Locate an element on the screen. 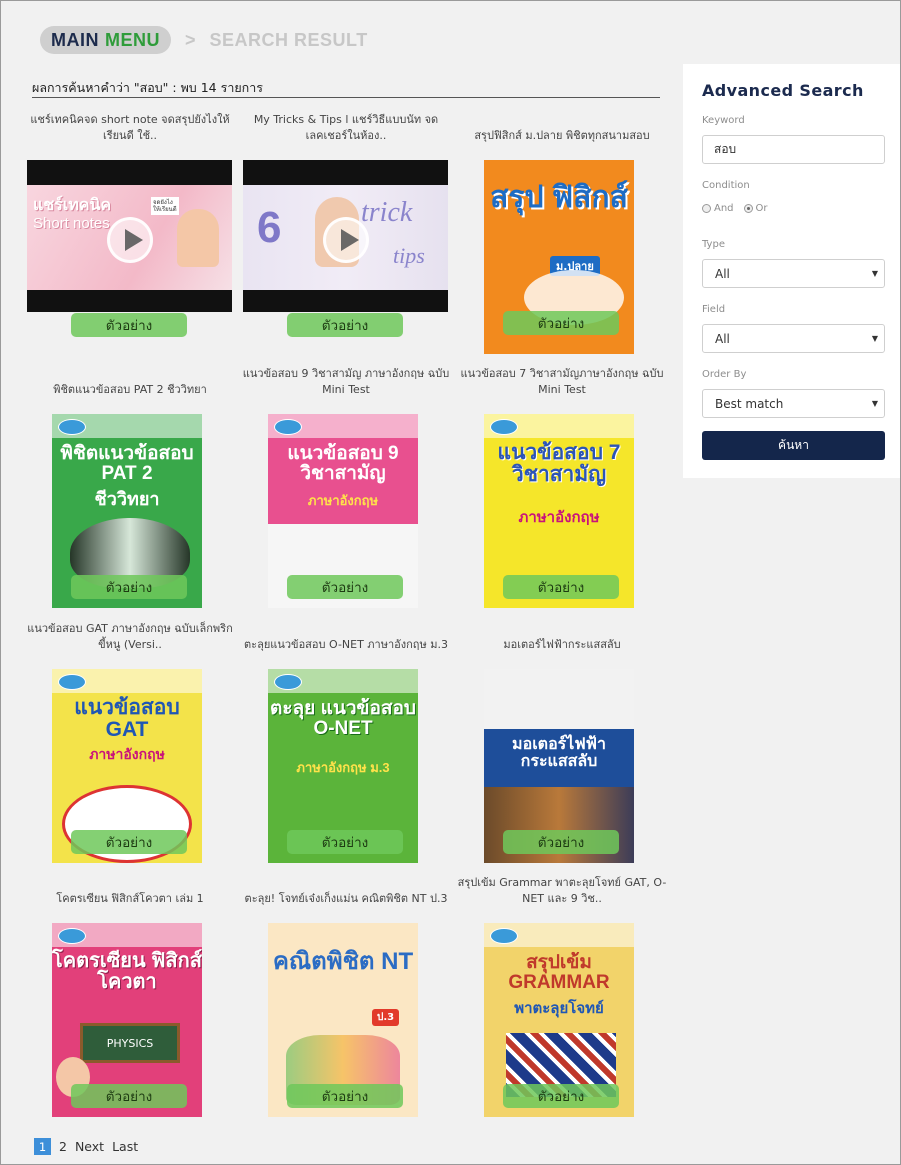 This screenshot has width=901, height=1165. type-select: All ▼ is located at coordinates (793, 273).